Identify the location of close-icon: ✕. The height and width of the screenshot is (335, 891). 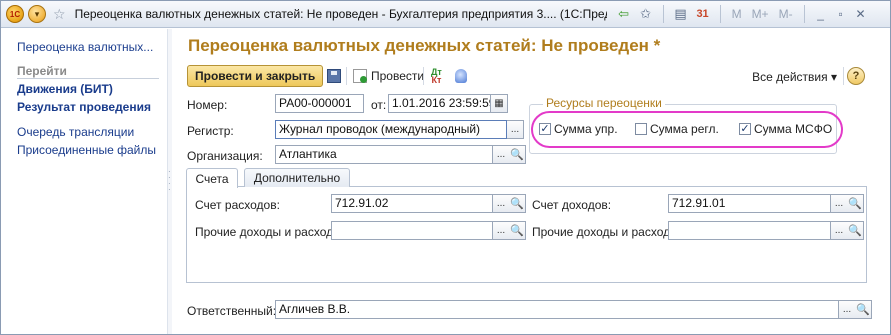
(861, 14).